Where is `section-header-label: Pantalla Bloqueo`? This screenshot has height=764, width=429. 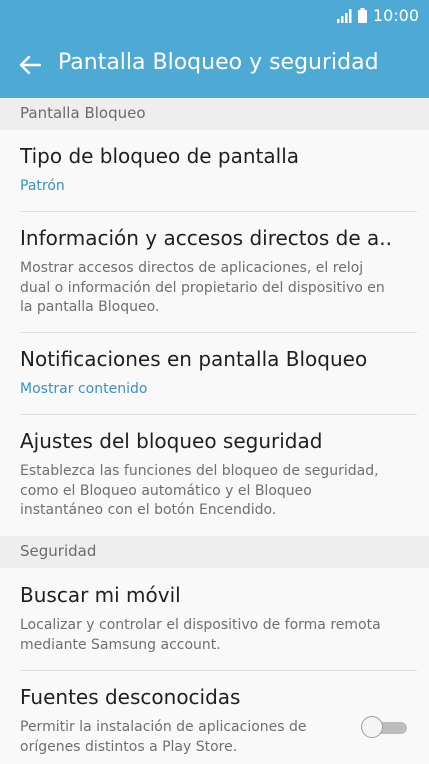 section-header-label: Pantalla Bloqueo is located at coordinates (83, 113).